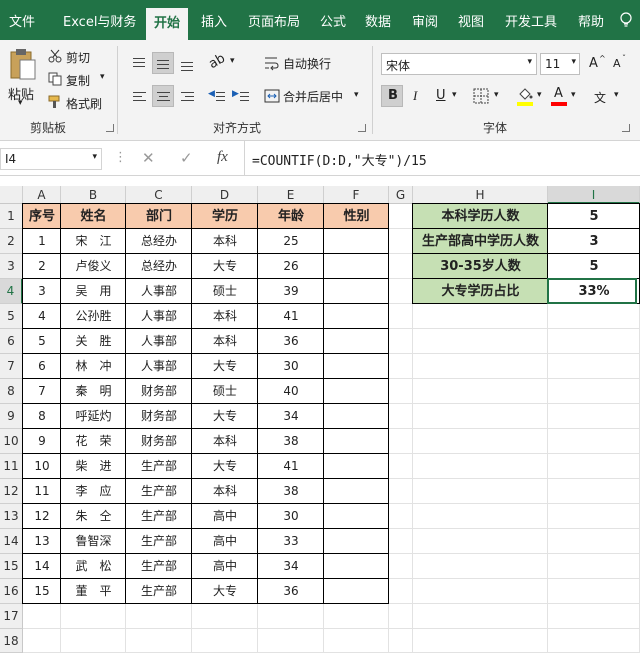  Describe the element at coordinates (93, 491) in the screenshot. I see `table-cell: 李 应` at that location.